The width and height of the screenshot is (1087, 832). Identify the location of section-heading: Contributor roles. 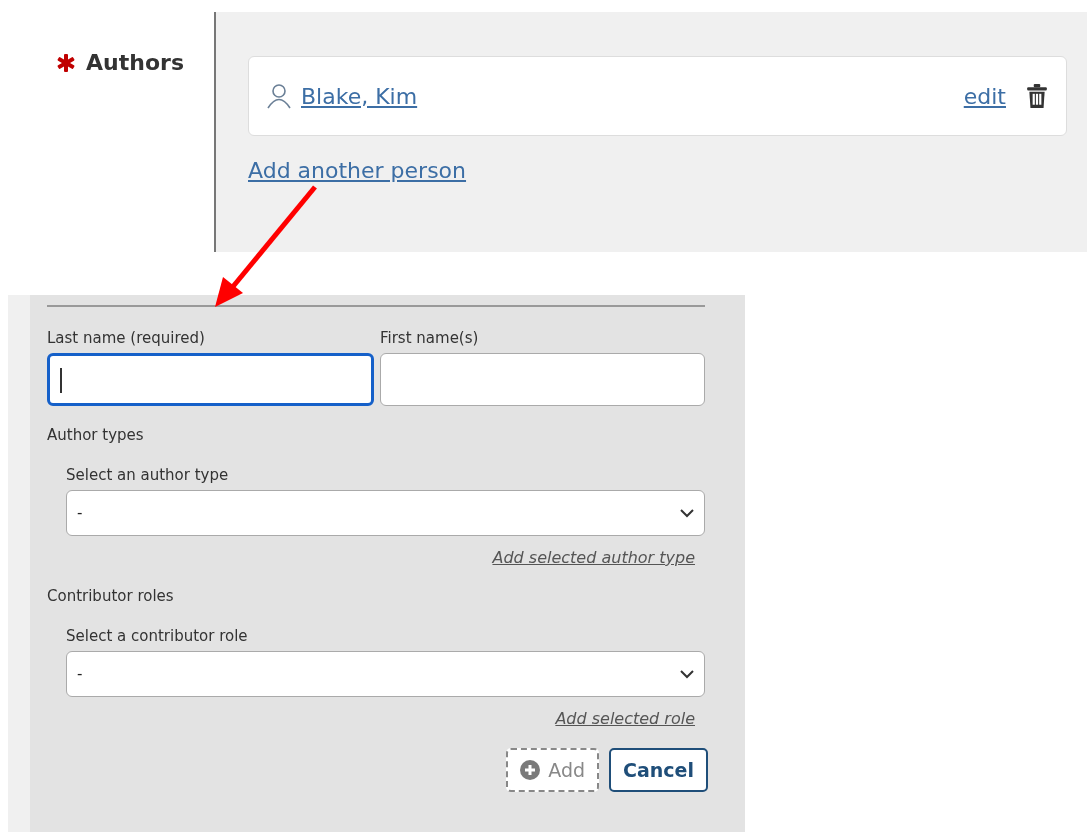
(111, 596).